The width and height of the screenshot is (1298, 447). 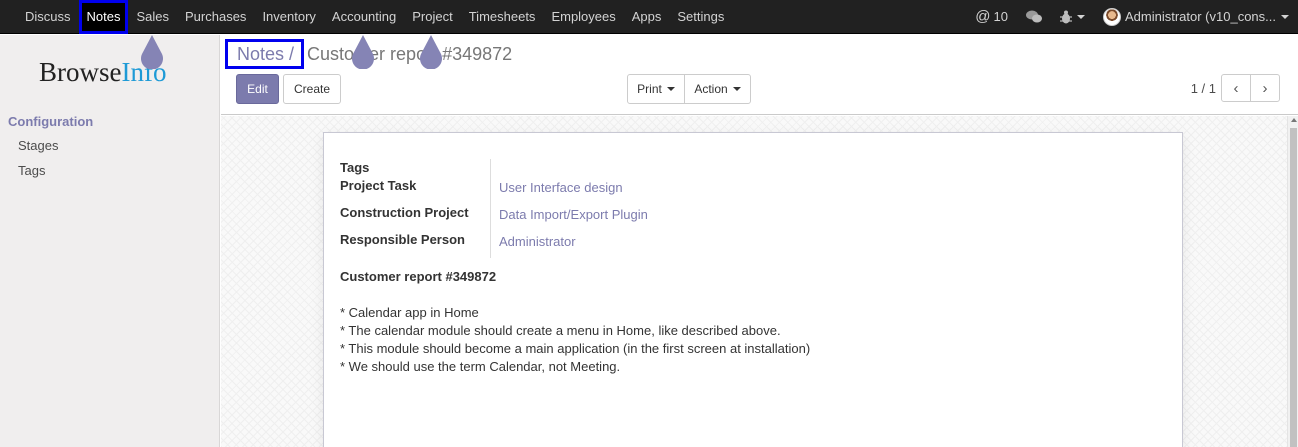 I want to click on menu-sales: Sales, so click(x=152, y=17).